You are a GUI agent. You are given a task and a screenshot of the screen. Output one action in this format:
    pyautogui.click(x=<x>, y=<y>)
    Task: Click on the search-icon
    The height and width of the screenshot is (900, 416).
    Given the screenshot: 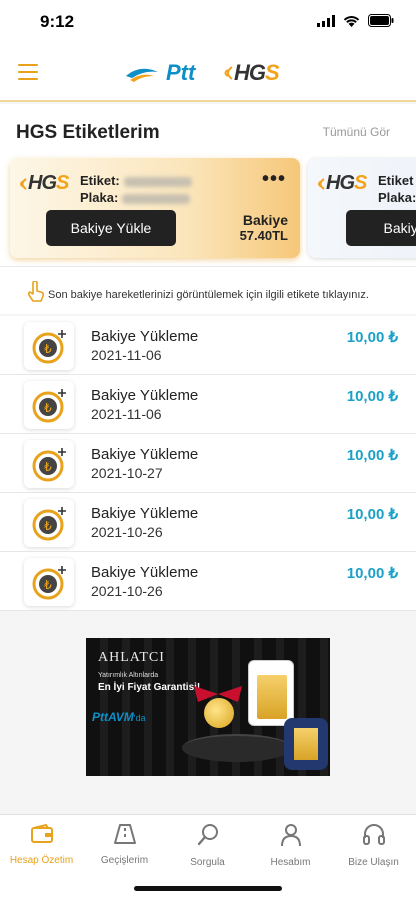 What is the action you would take?
    pyautogui.click(x=207, y=835)
    